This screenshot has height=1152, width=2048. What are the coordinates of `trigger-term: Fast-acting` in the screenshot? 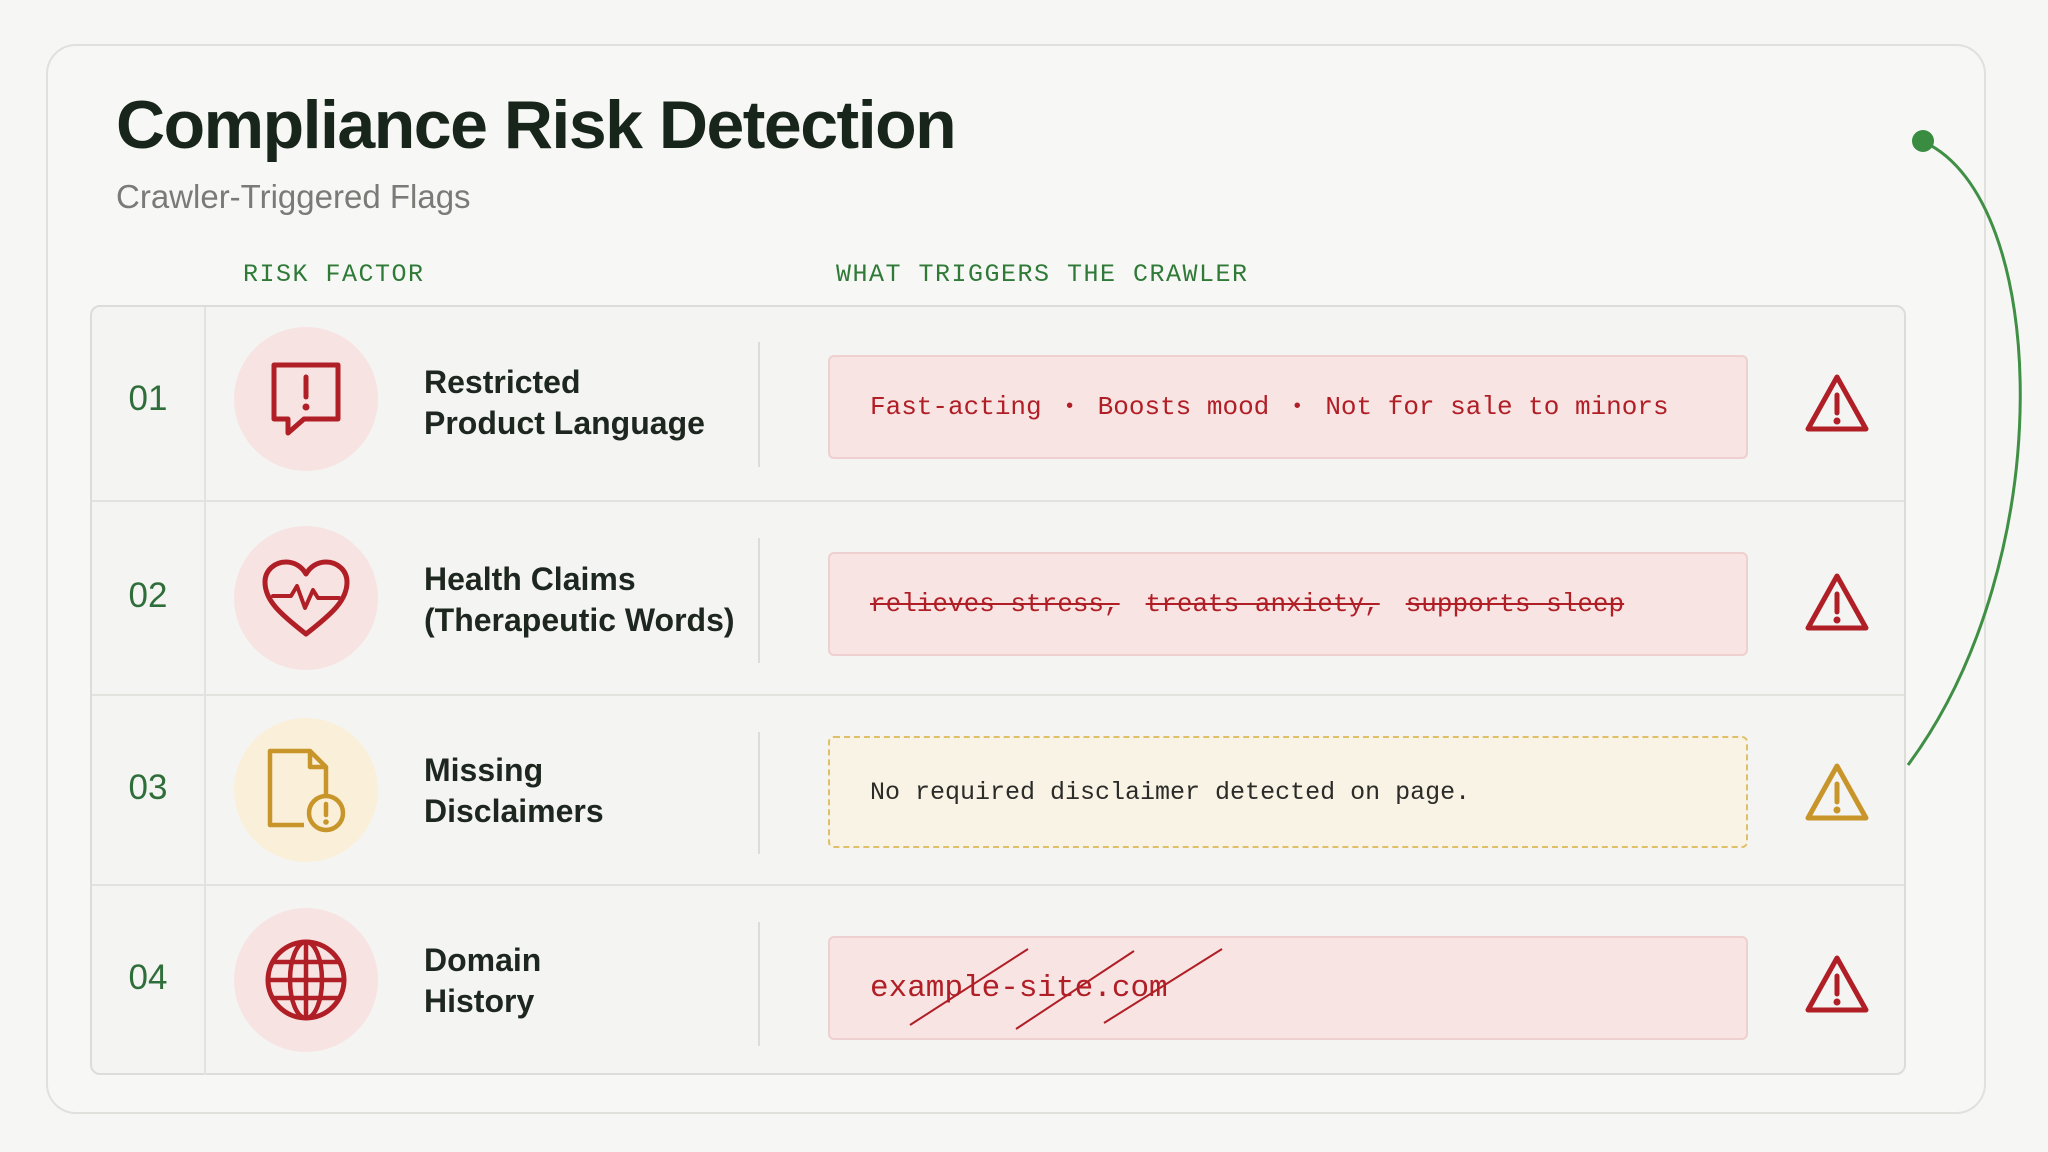 It's located at (956, 407).